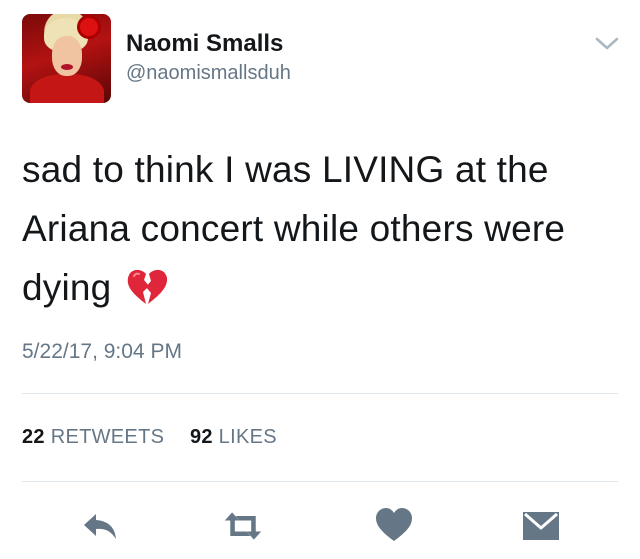 This screenshot has width=640, height=559. I want to click on envelope-icon, so click(541, 526).